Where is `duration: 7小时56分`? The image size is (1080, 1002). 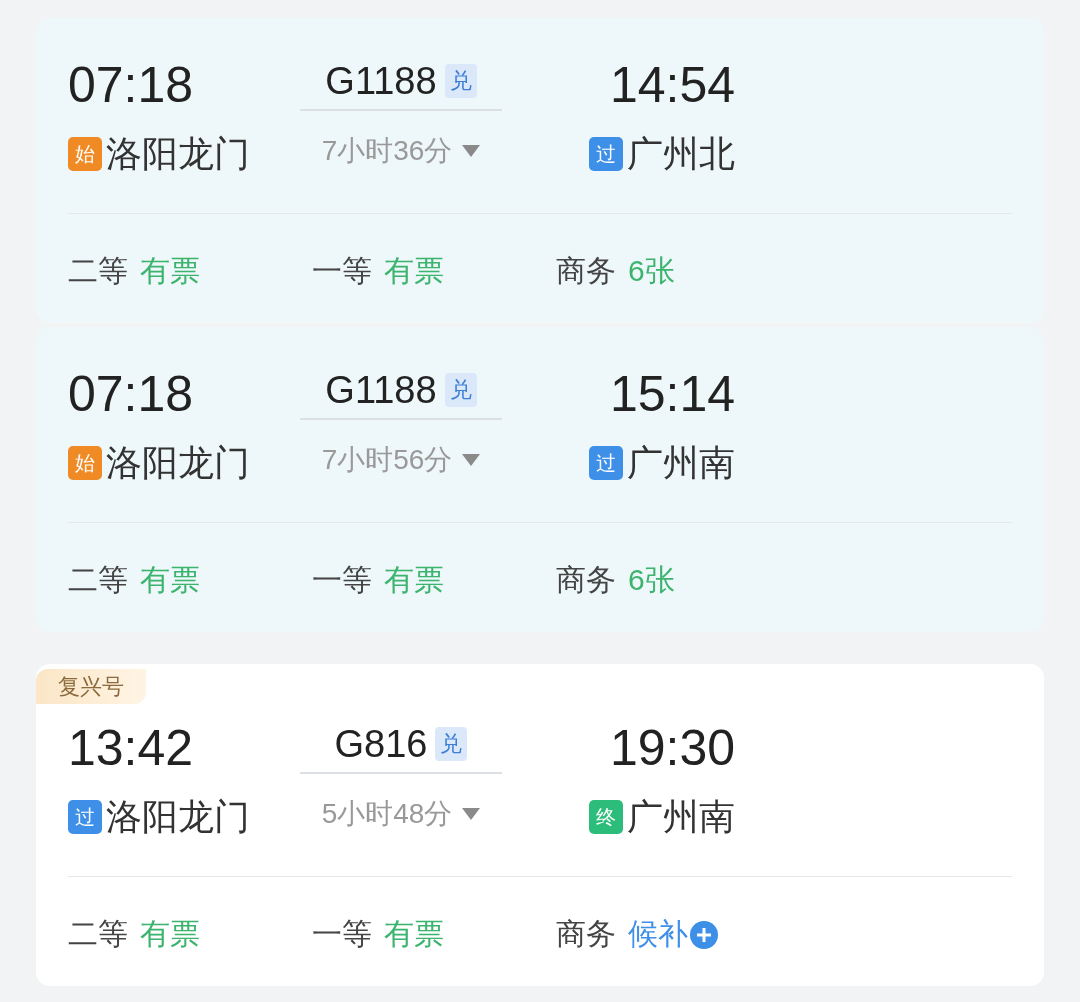
duration: 7小时56分 is located at coordinates (387, 460).